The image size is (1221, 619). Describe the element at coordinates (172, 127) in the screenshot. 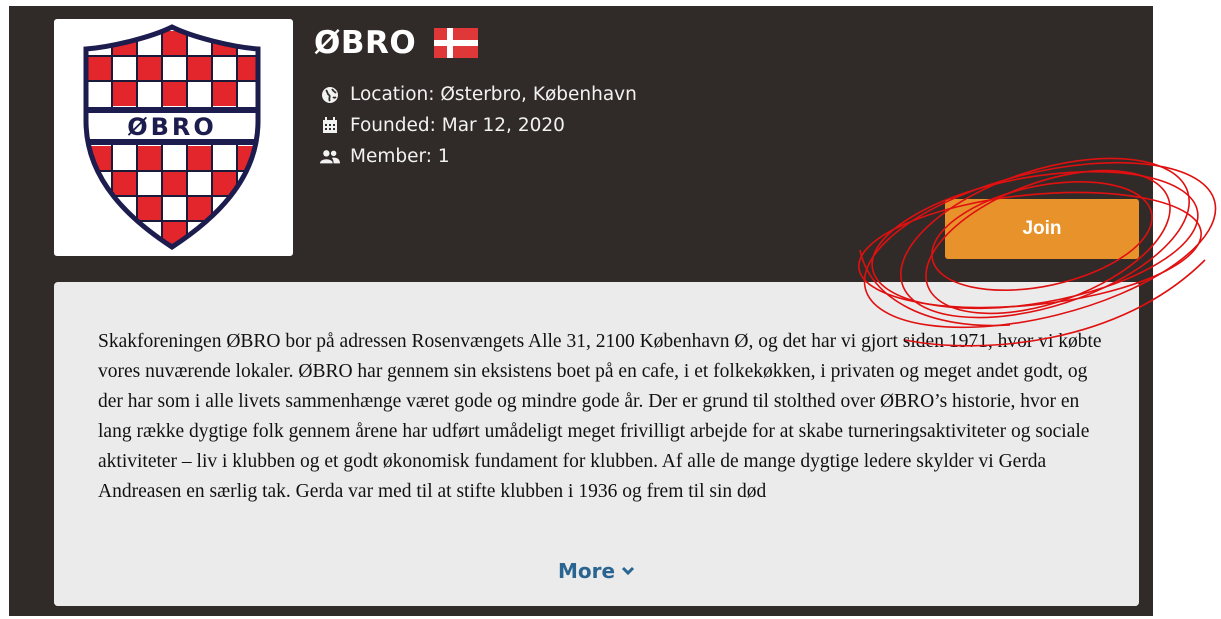

I see `logo-text: ØBRO` at that location.